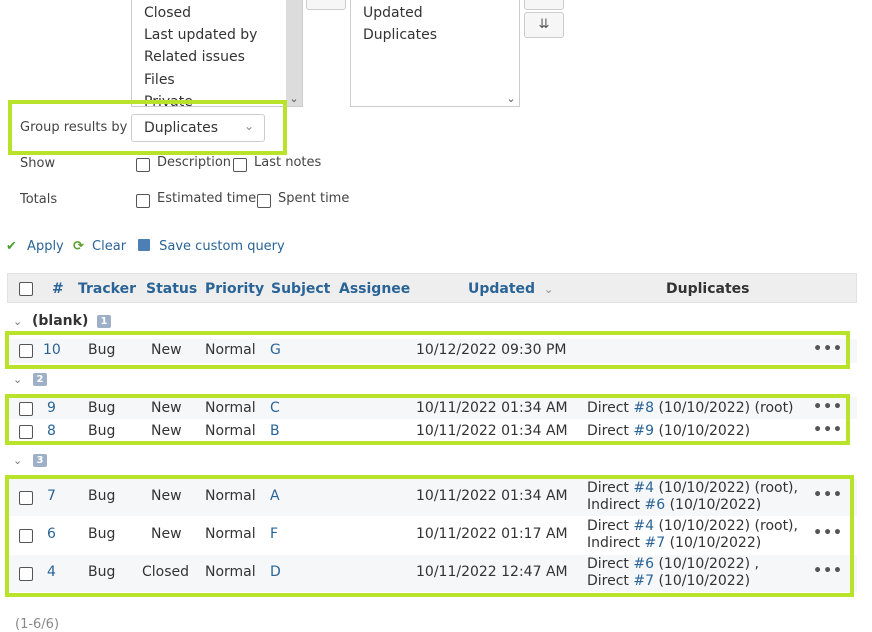 This screenshot has width=872, height=632. What do you see at coordinates (274, 534) in the screenshot?
I see `subject-link: F` at bounding box center [274, 534].